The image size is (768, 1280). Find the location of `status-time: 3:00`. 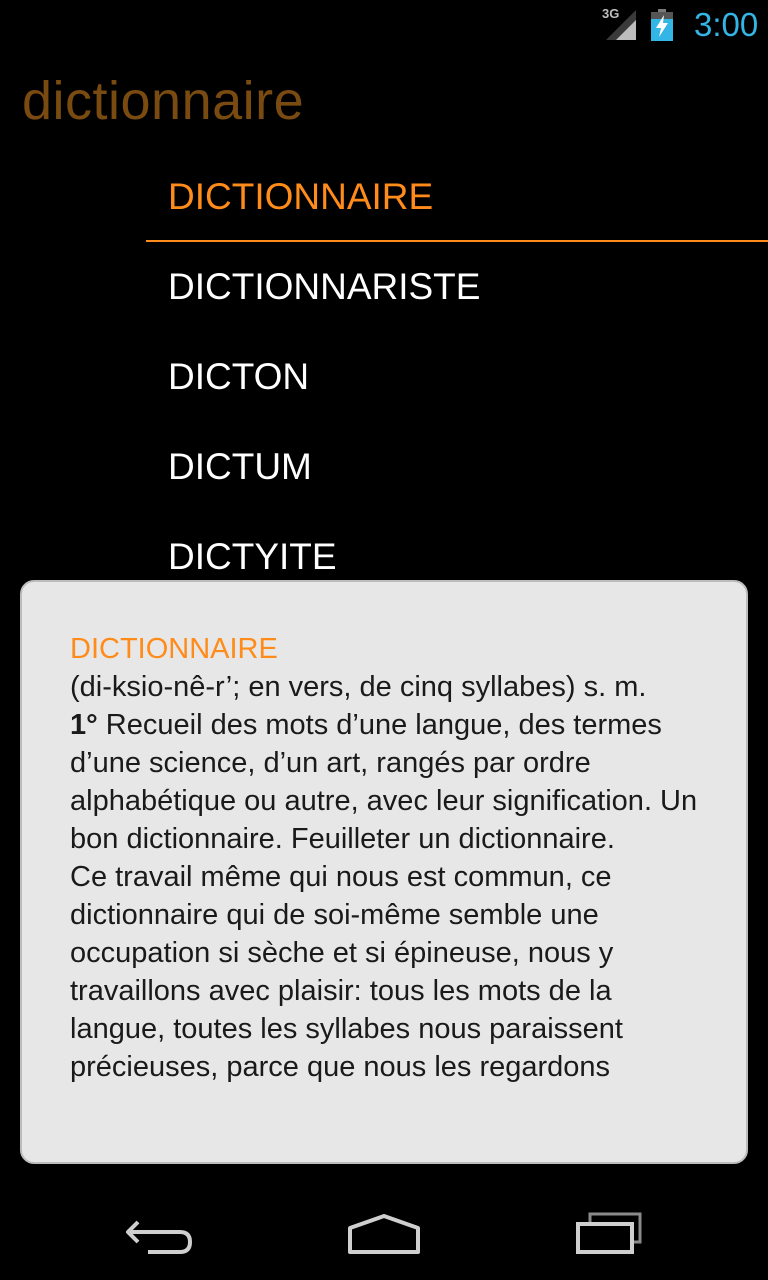

status-time: 3:00 is located at coordinates (726, 24).